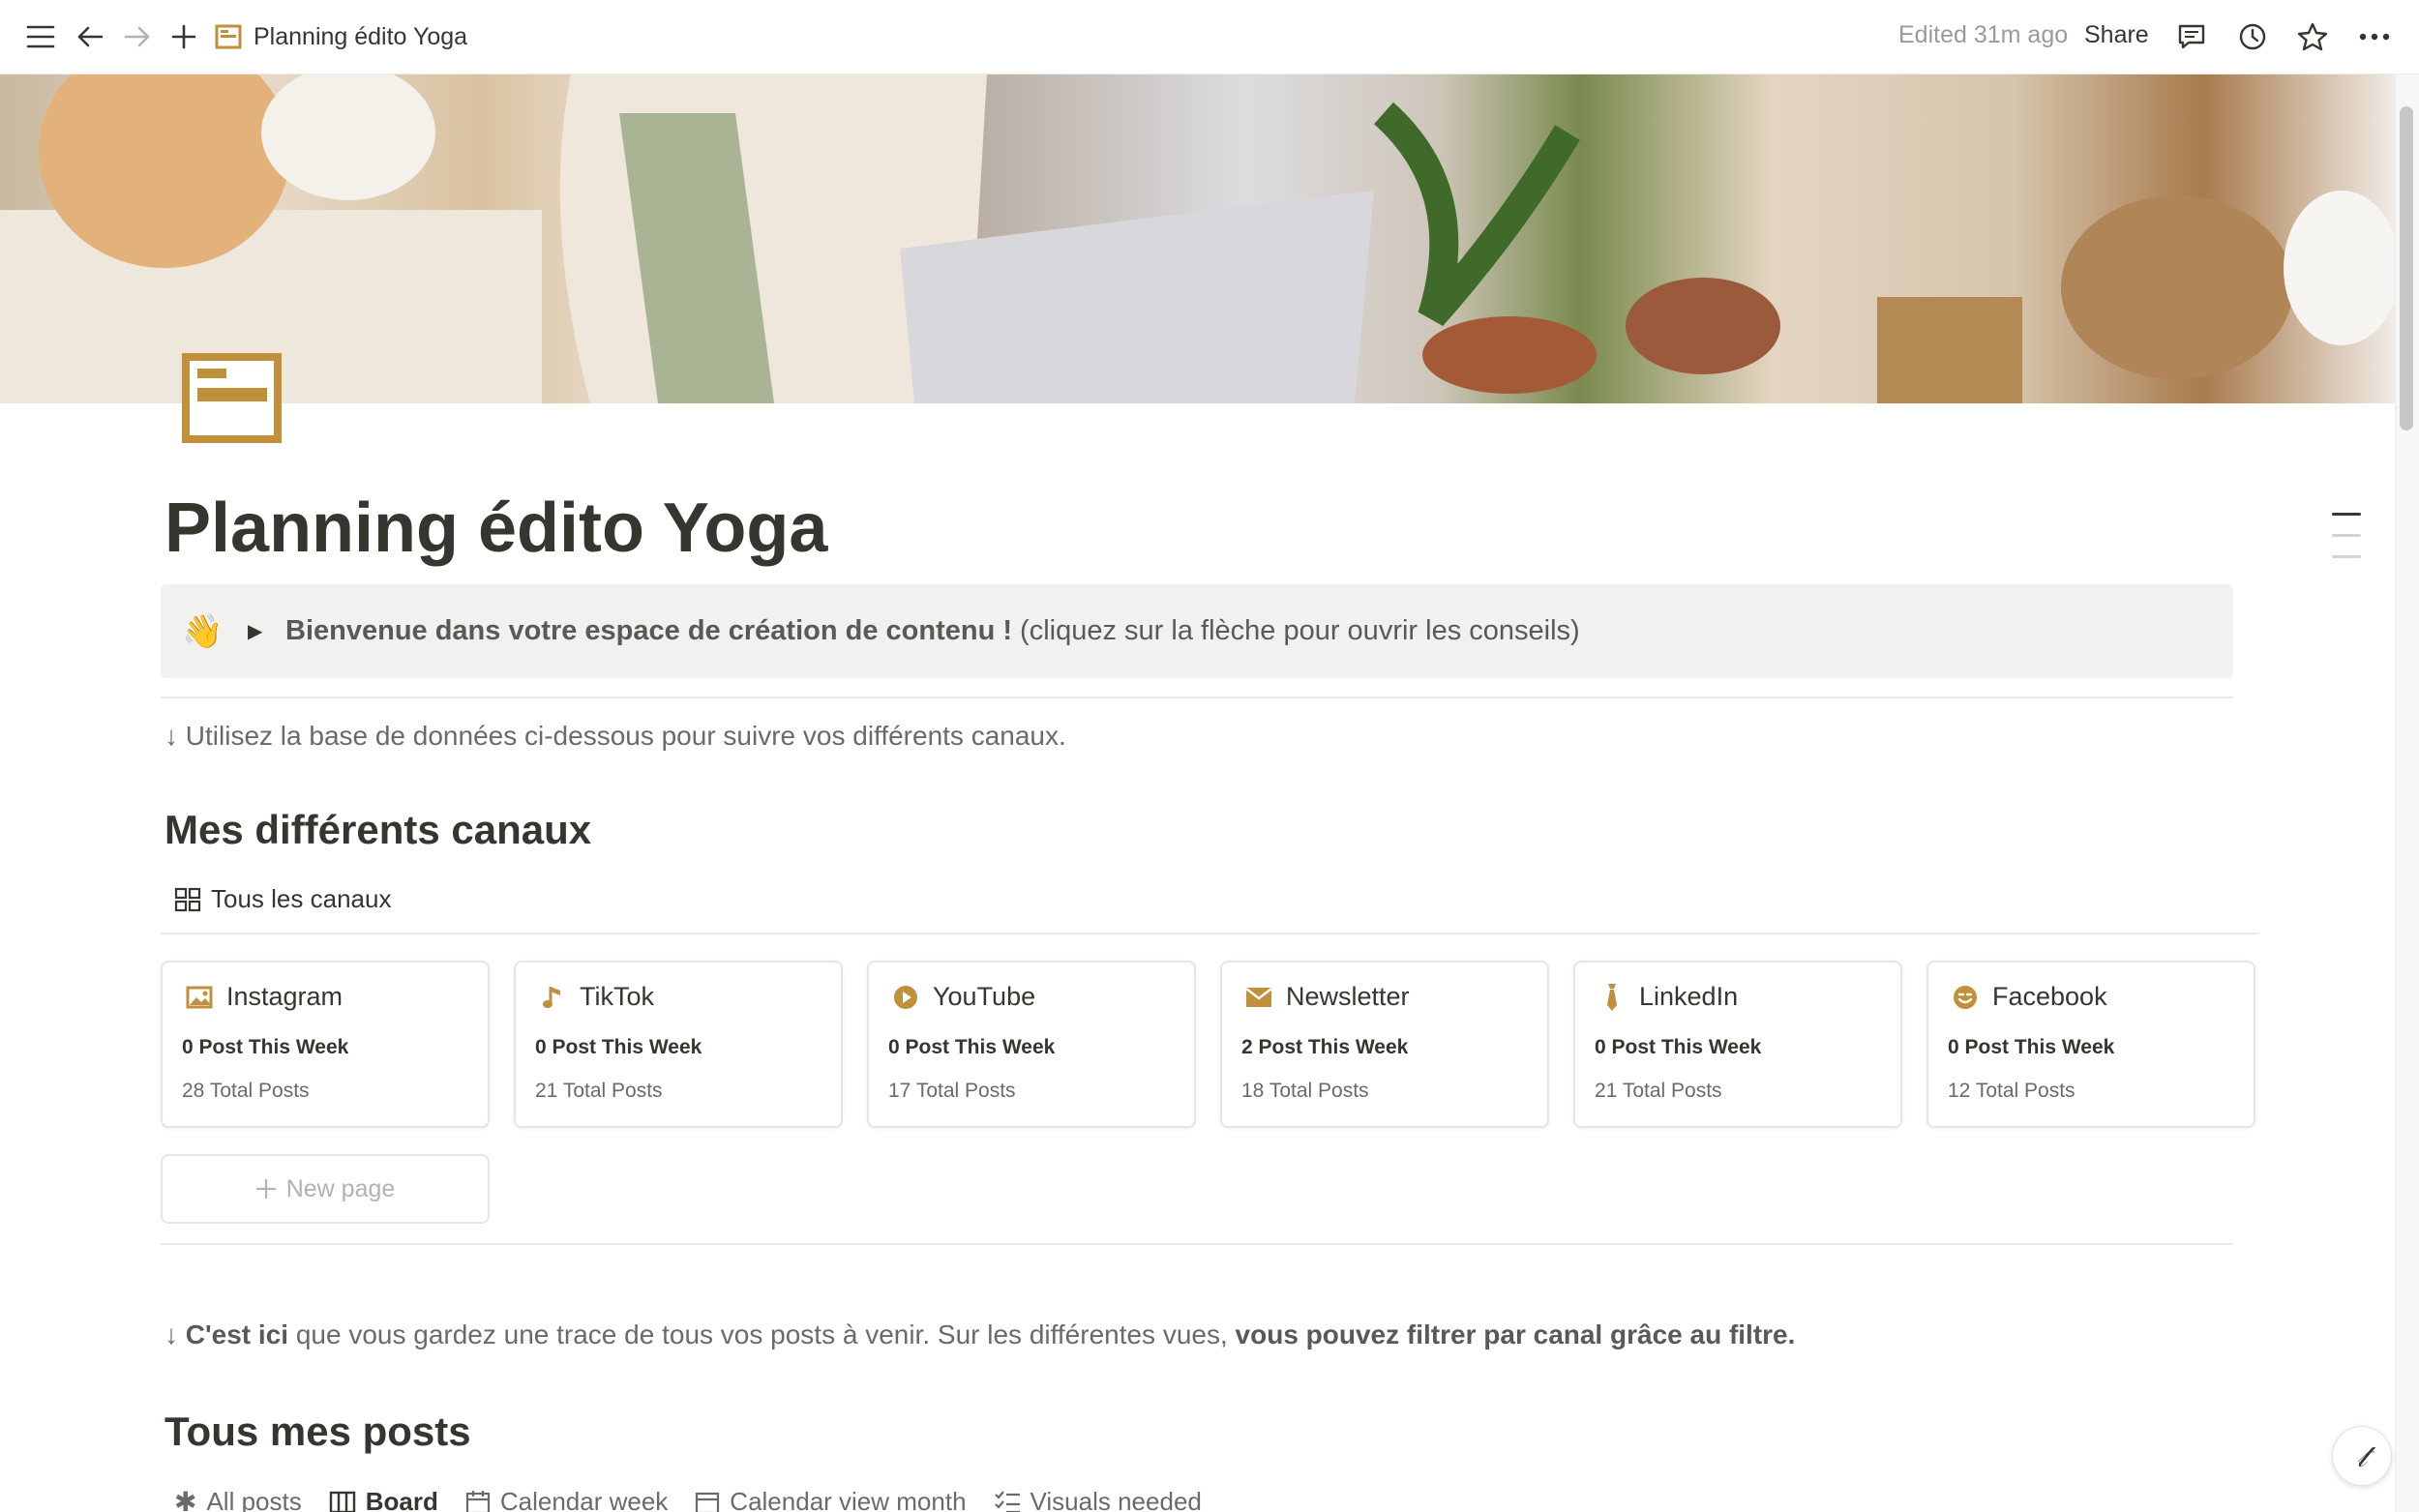 The height and width of the screenshot is (1512, 2419). Describe the element at coordinates (175, 1334) in the screenshot. I see `arrow-down: ↓` at that location.